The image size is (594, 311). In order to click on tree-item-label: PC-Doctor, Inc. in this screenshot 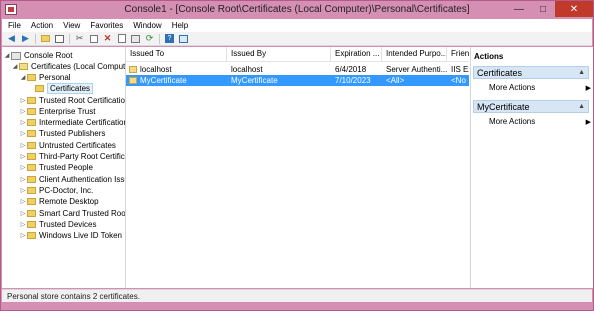, I will do `click(66, 190)`.